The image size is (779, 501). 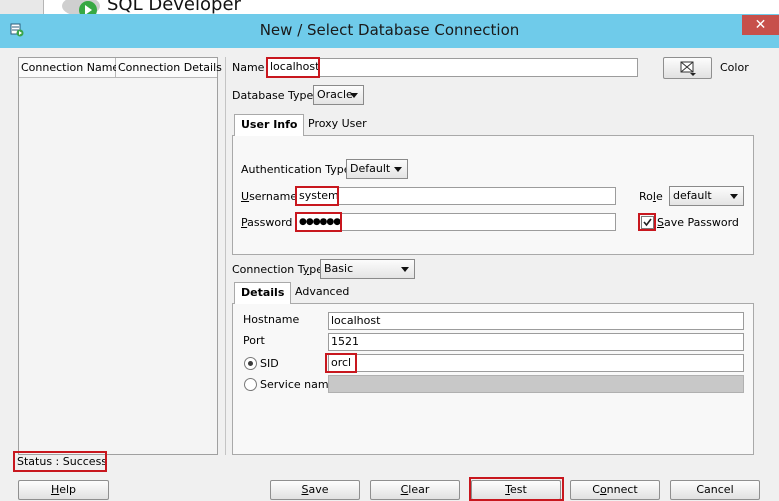 What do you see at coordinates (250, 363) in the screenshot?
I see `sid-radio` at bounding box center [250, 363].